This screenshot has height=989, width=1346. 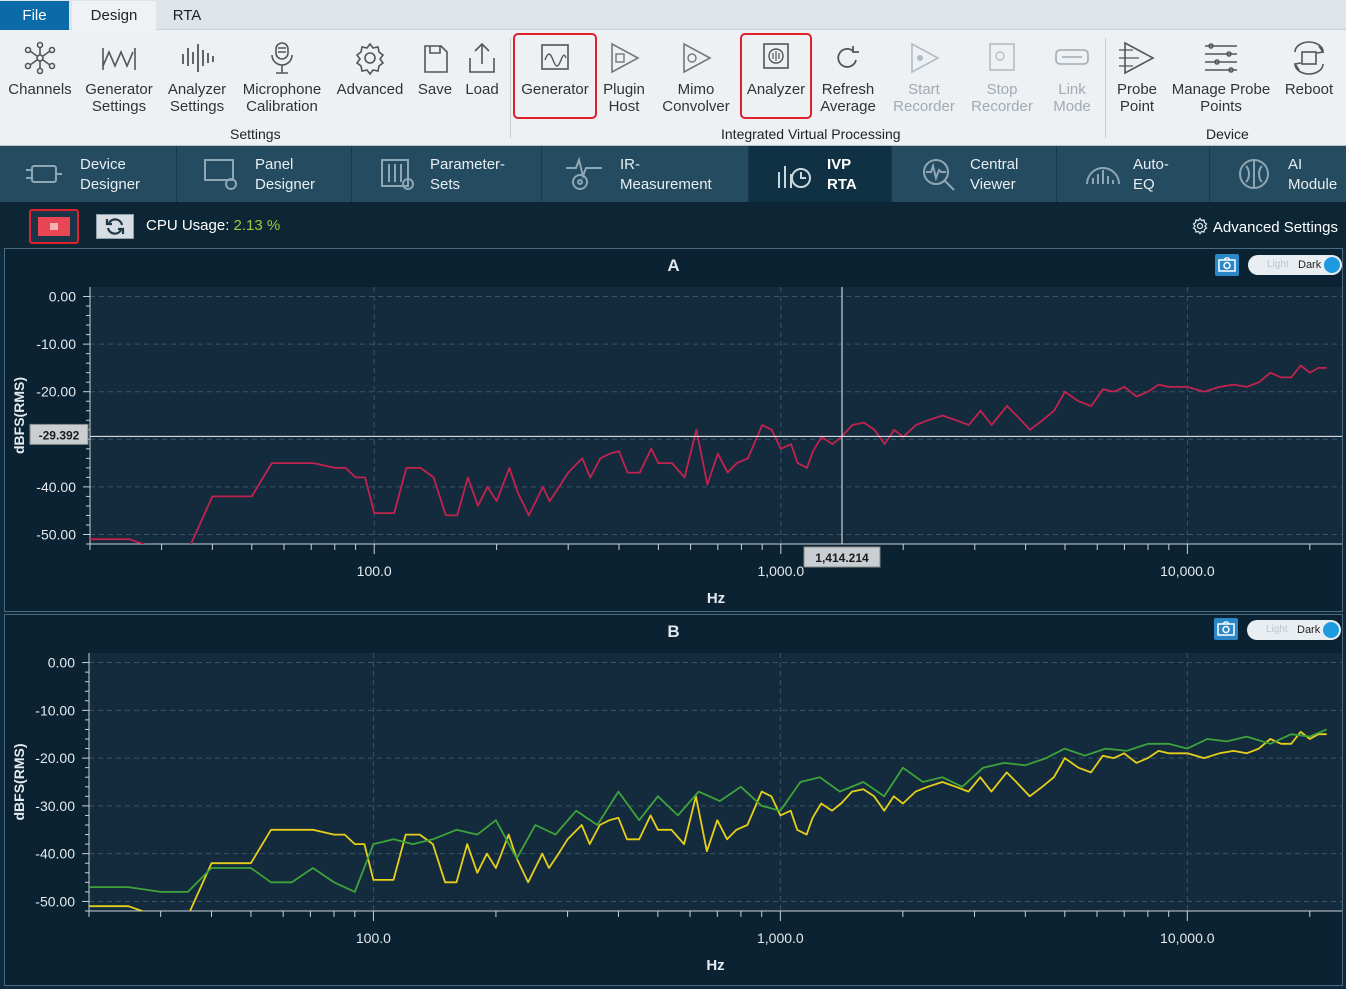 What do you see at coordinates (1072, 78) in the screenshot?
I see `link-mode-button: Link Mode` at bounding box center [1072, 78].